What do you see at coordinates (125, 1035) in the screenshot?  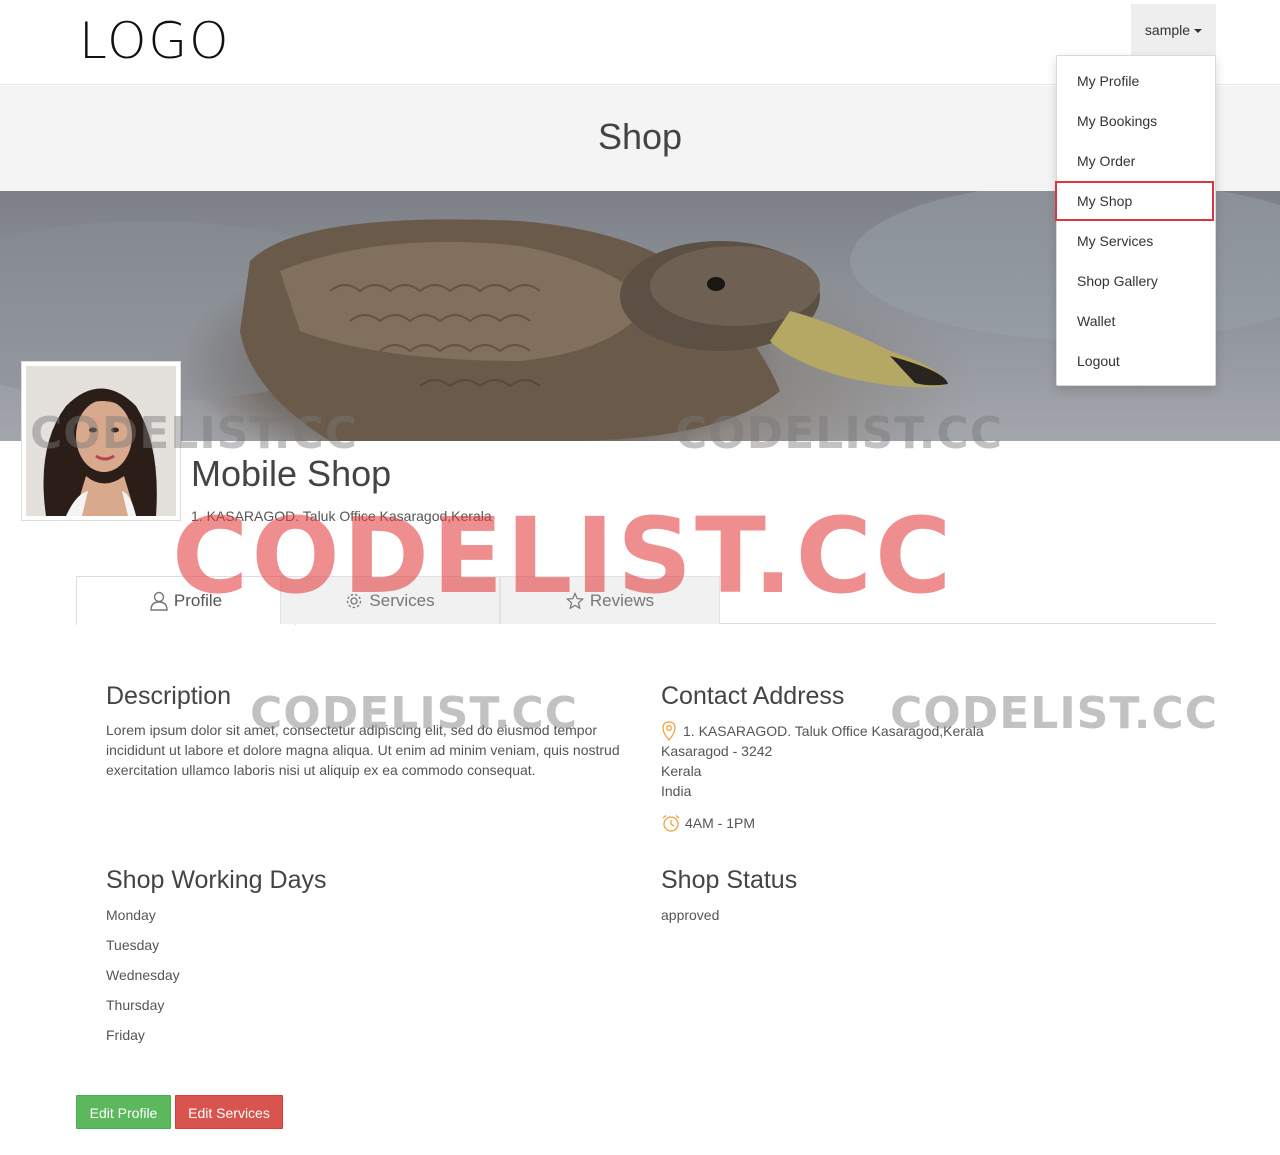 I see `working-day: Friday` at bounding box center [125, 1035].